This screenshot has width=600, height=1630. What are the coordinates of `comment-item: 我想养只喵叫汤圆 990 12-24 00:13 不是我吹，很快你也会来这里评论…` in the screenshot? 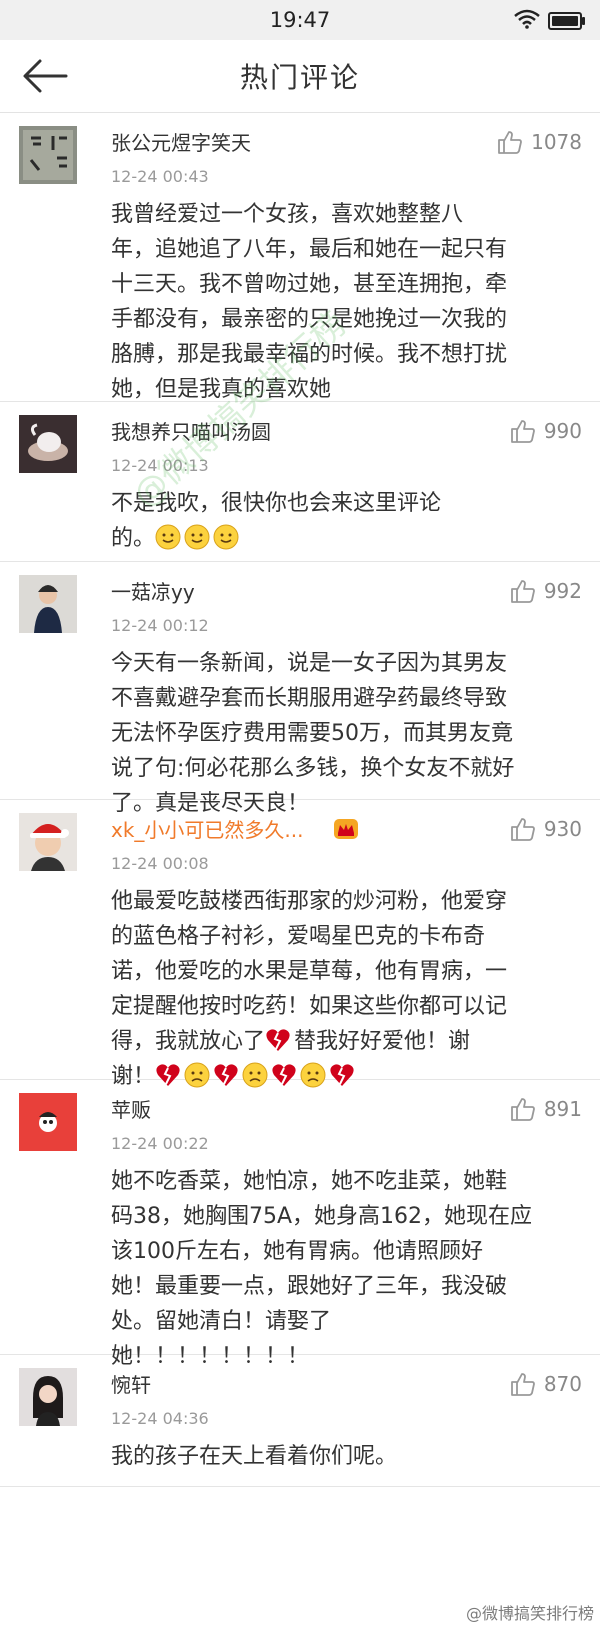 It's located at (300, 482).